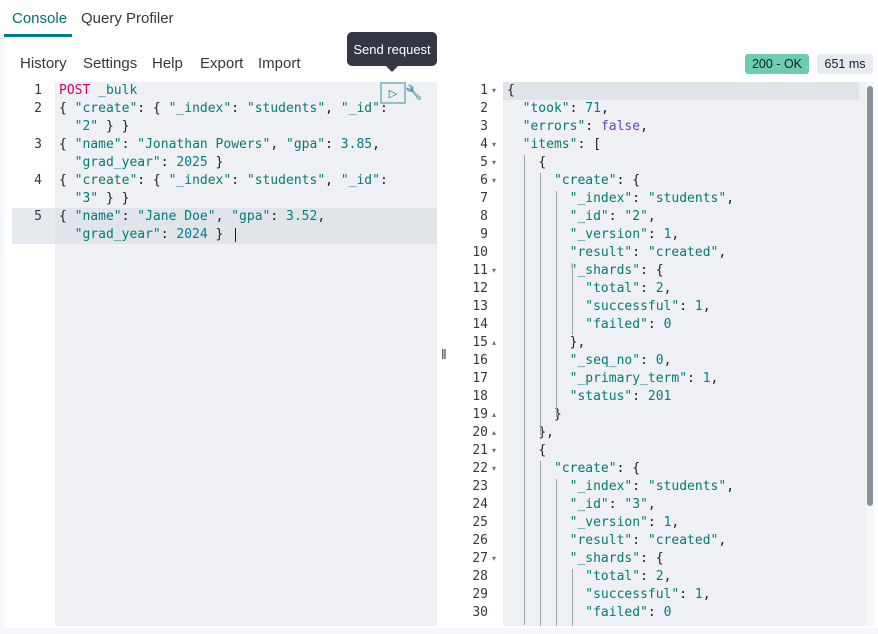 This screenshot has height=634, width=878. Describe the element at coordinates (393, 93) in the screenshot. I see `send-request-button: ▷` at that location.